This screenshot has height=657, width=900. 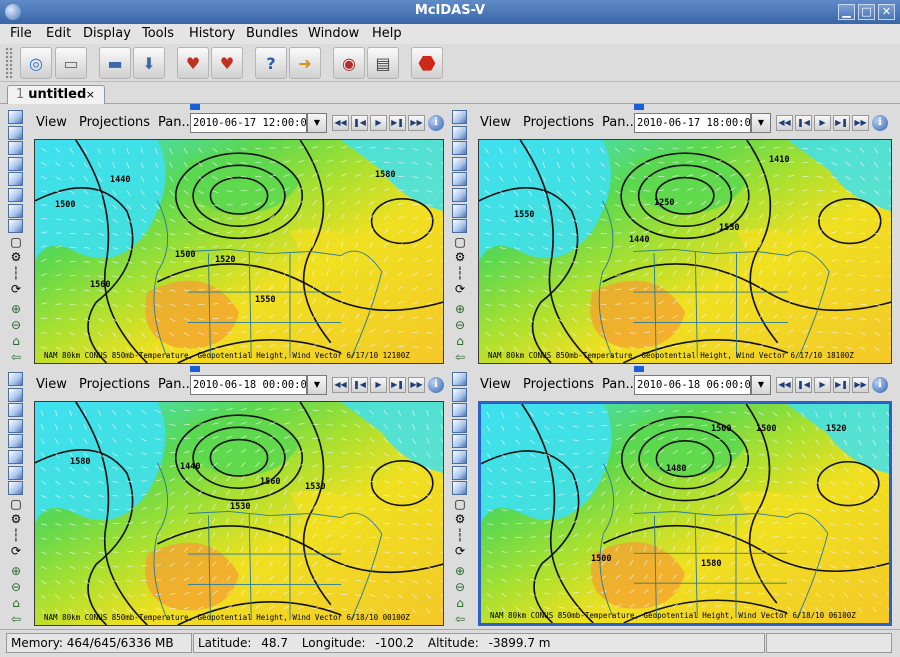 What do you see at coordinates (248, 123) in the screenshot?
I see `time-selector: 2010-06-17 12:00:00Z` at bounding box center [248, 123].